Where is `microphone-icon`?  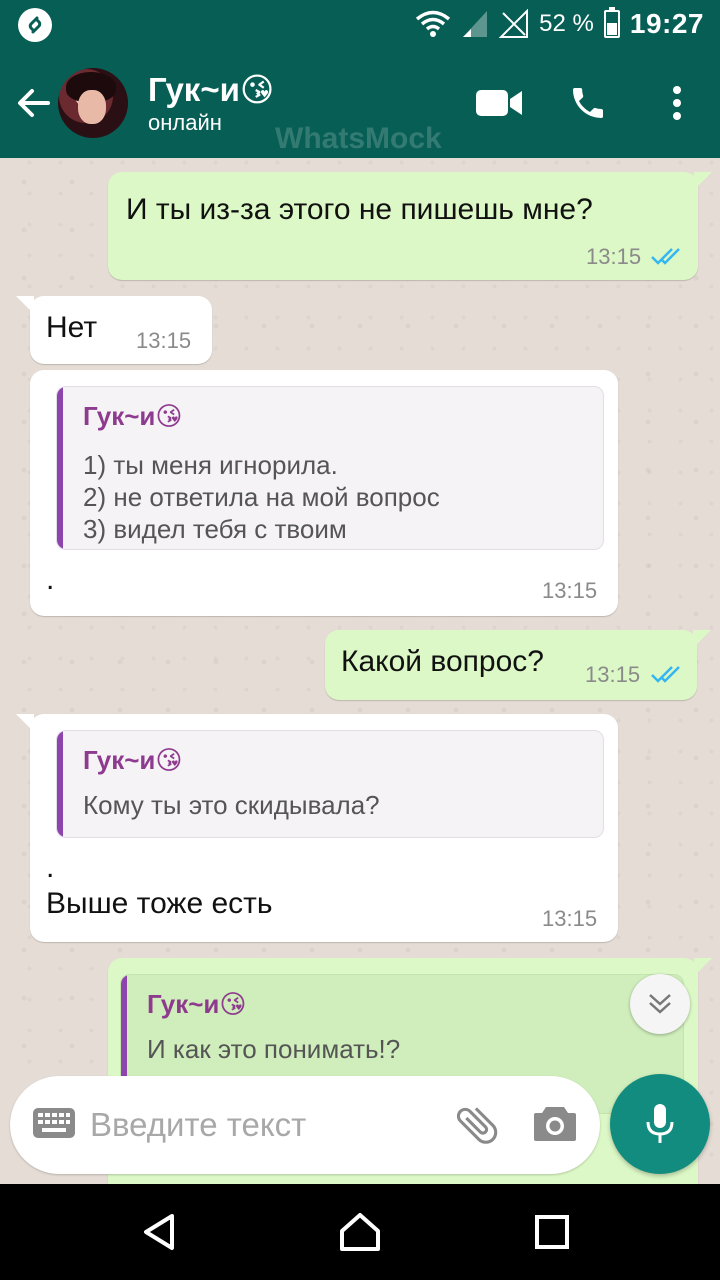 microphone-icon is located at coordinates (660, 1123).